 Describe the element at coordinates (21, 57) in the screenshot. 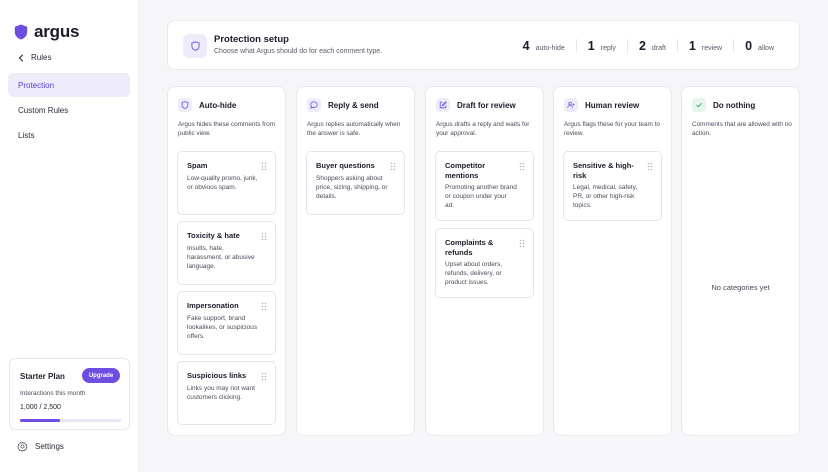

I see `chevron-left-icon` at that location.